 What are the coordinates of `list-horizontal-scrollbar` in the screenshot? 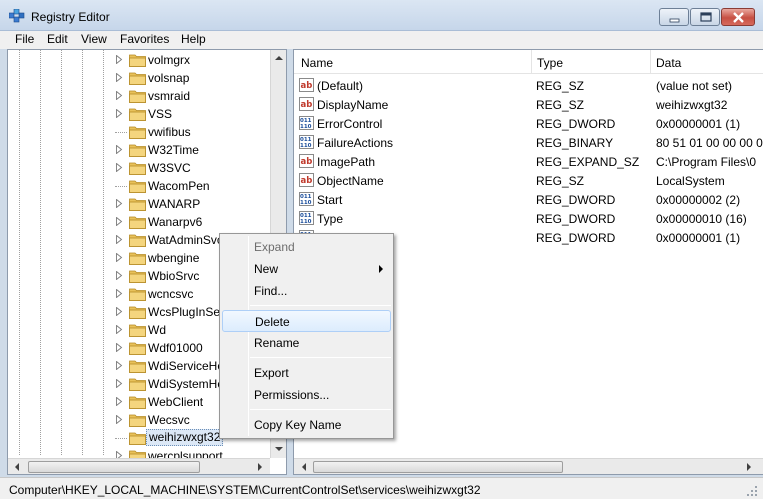 It's located at (528, 466).